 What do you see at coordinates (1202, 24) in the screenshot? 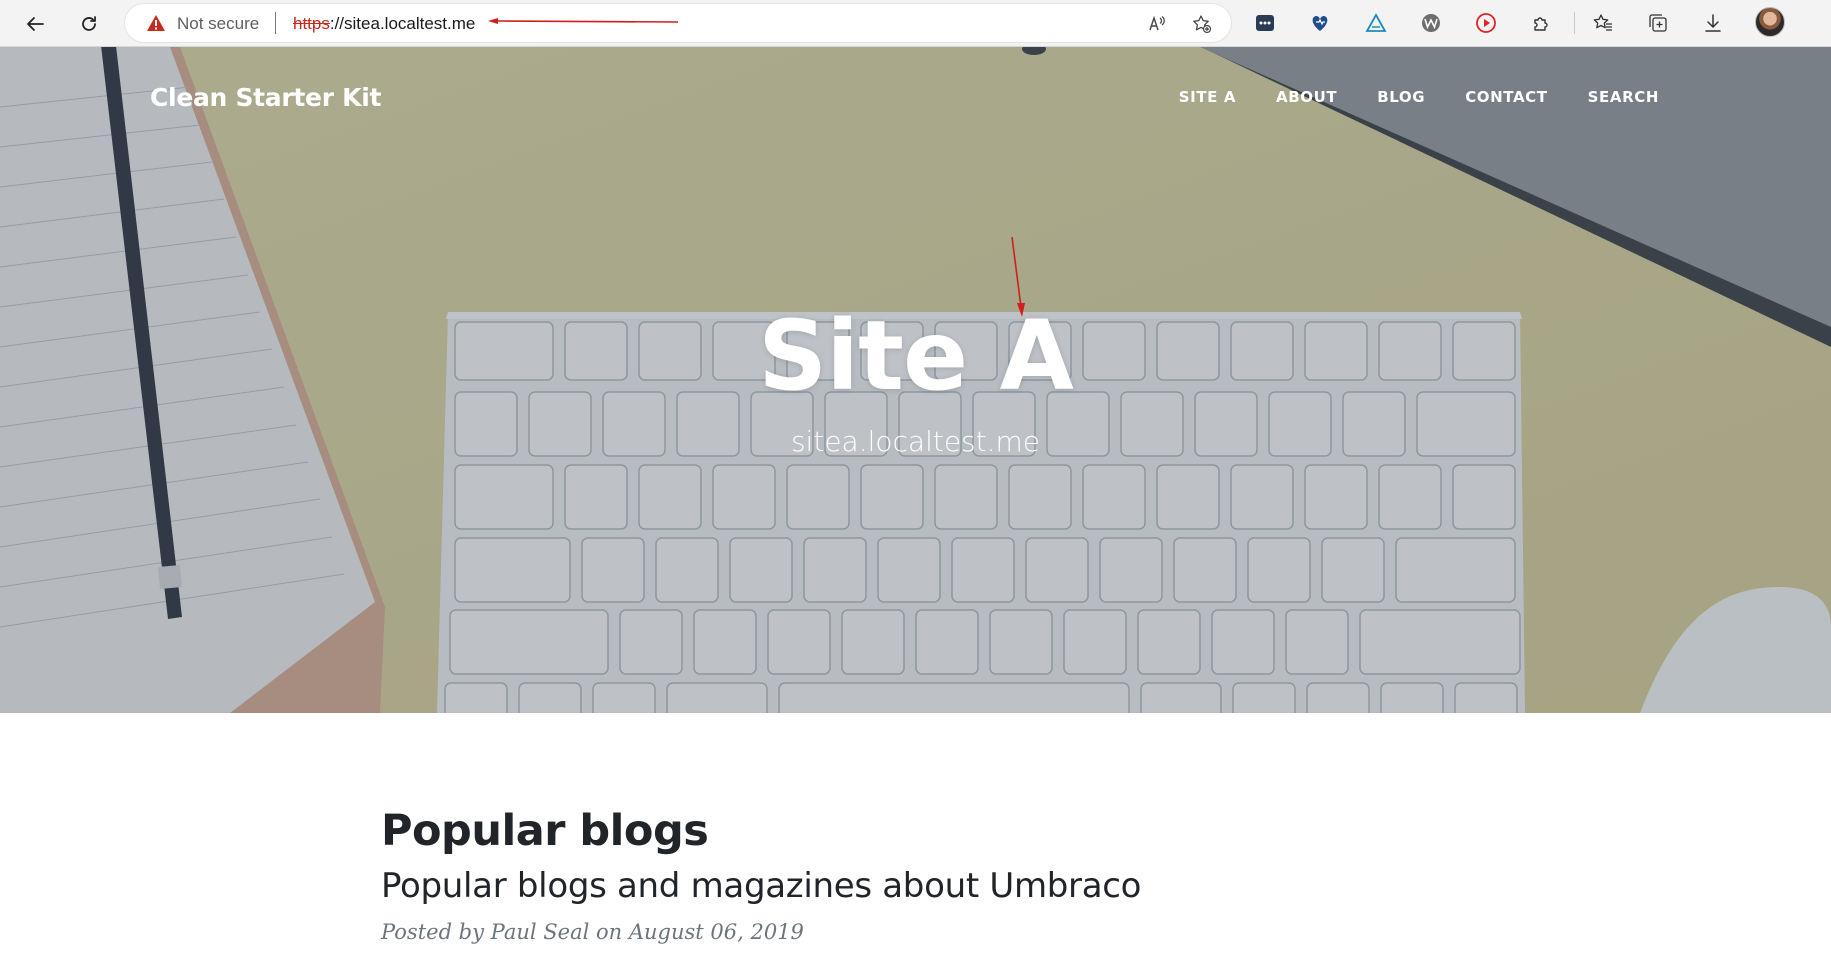
I see `add-favorite-icon` at bounding box center [1202, 24].